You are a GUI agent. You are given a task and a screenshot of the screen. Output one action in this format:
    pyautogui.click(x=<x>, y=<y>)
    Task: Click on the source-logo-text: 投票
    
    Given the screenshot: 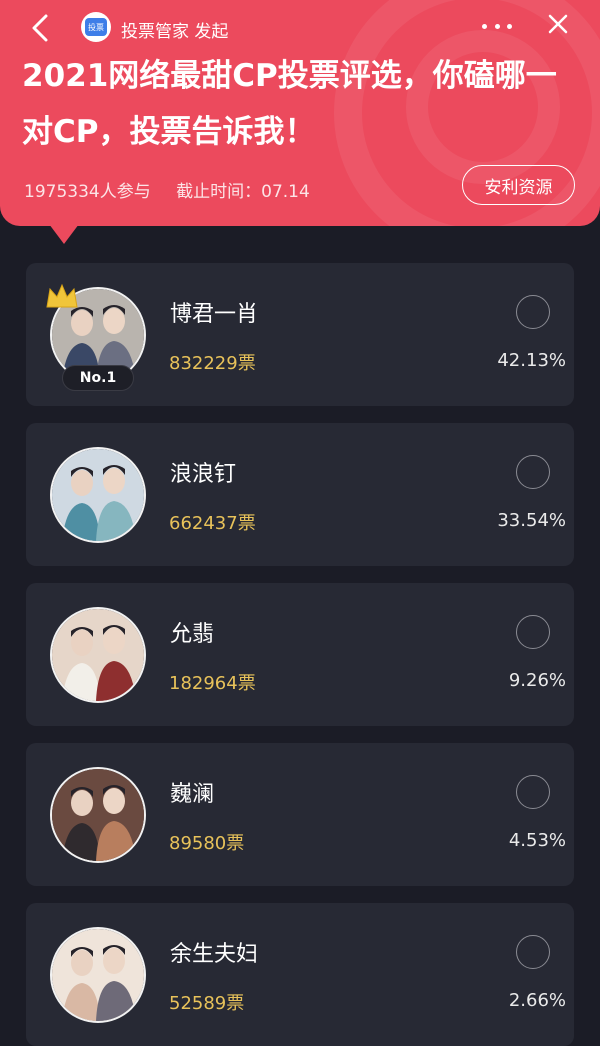 What is the action you would take?
    pyautogui.click(x=96, y=27)
    